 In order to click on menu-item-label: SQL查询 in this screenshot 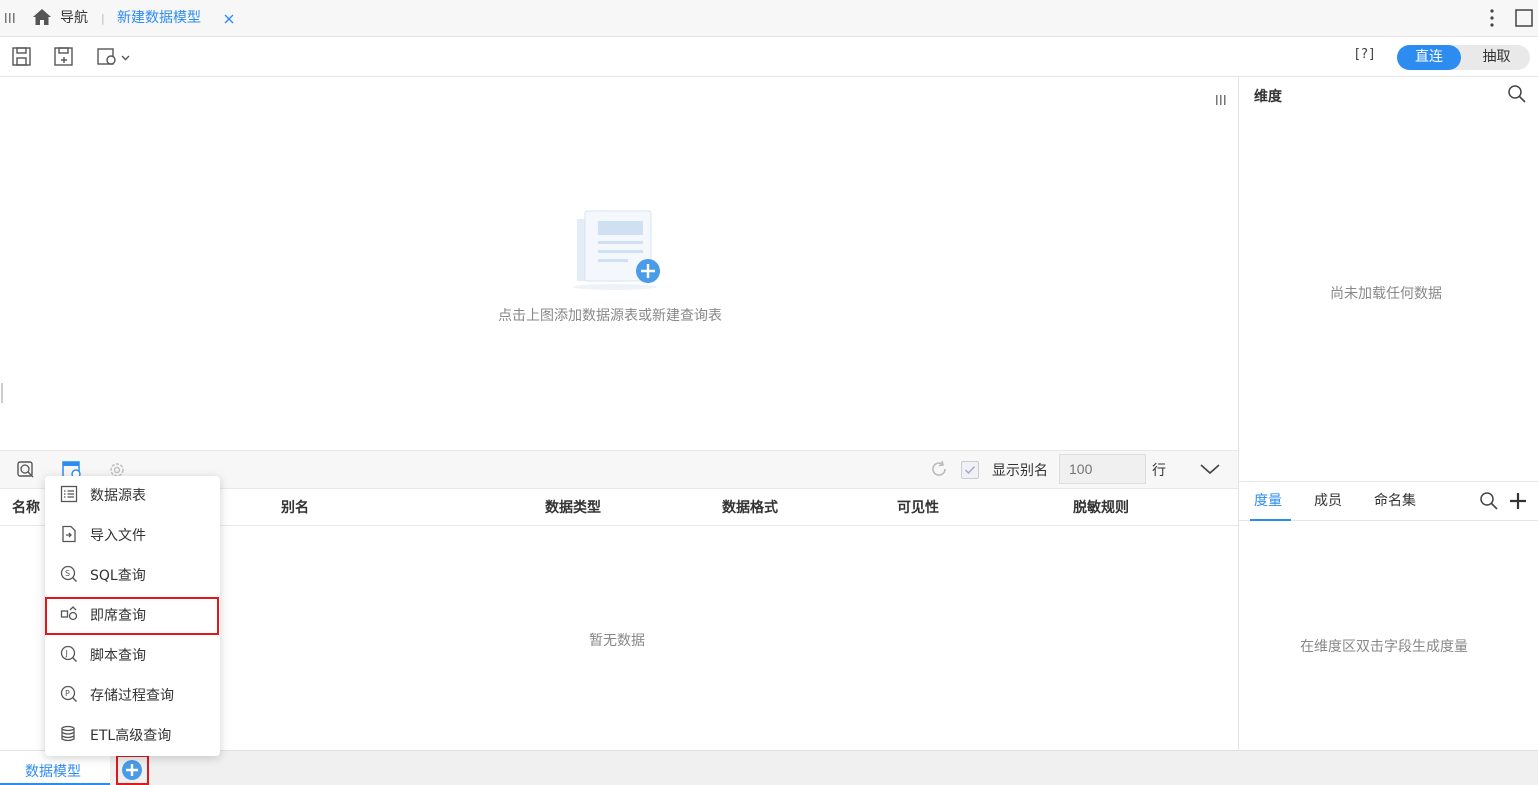, I will do `click(118, 576)`.